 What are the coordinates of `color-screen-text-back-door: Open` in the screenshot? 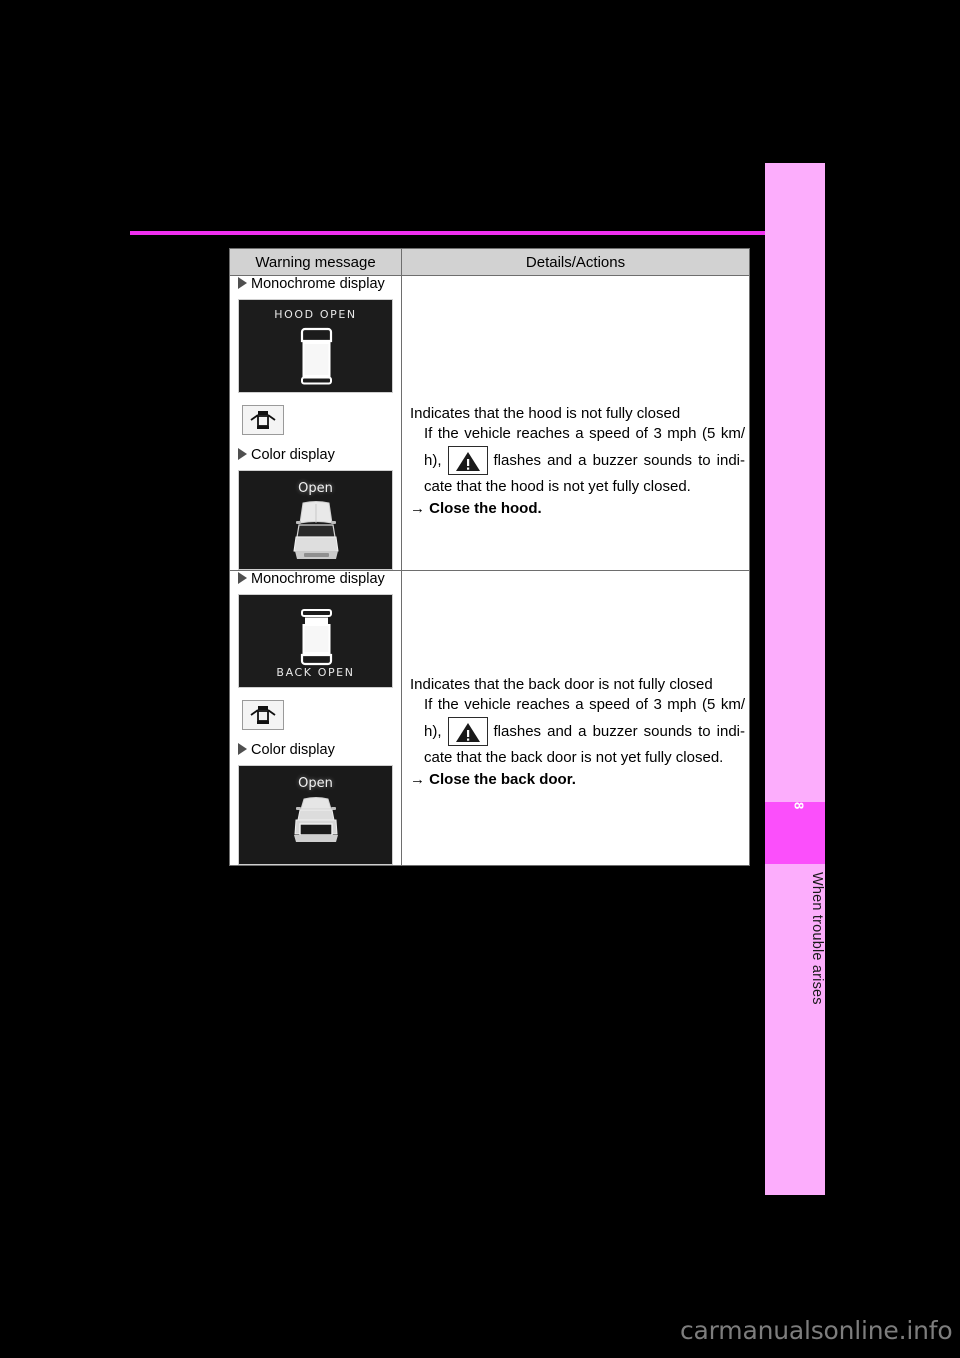 It's located at (315, 783).